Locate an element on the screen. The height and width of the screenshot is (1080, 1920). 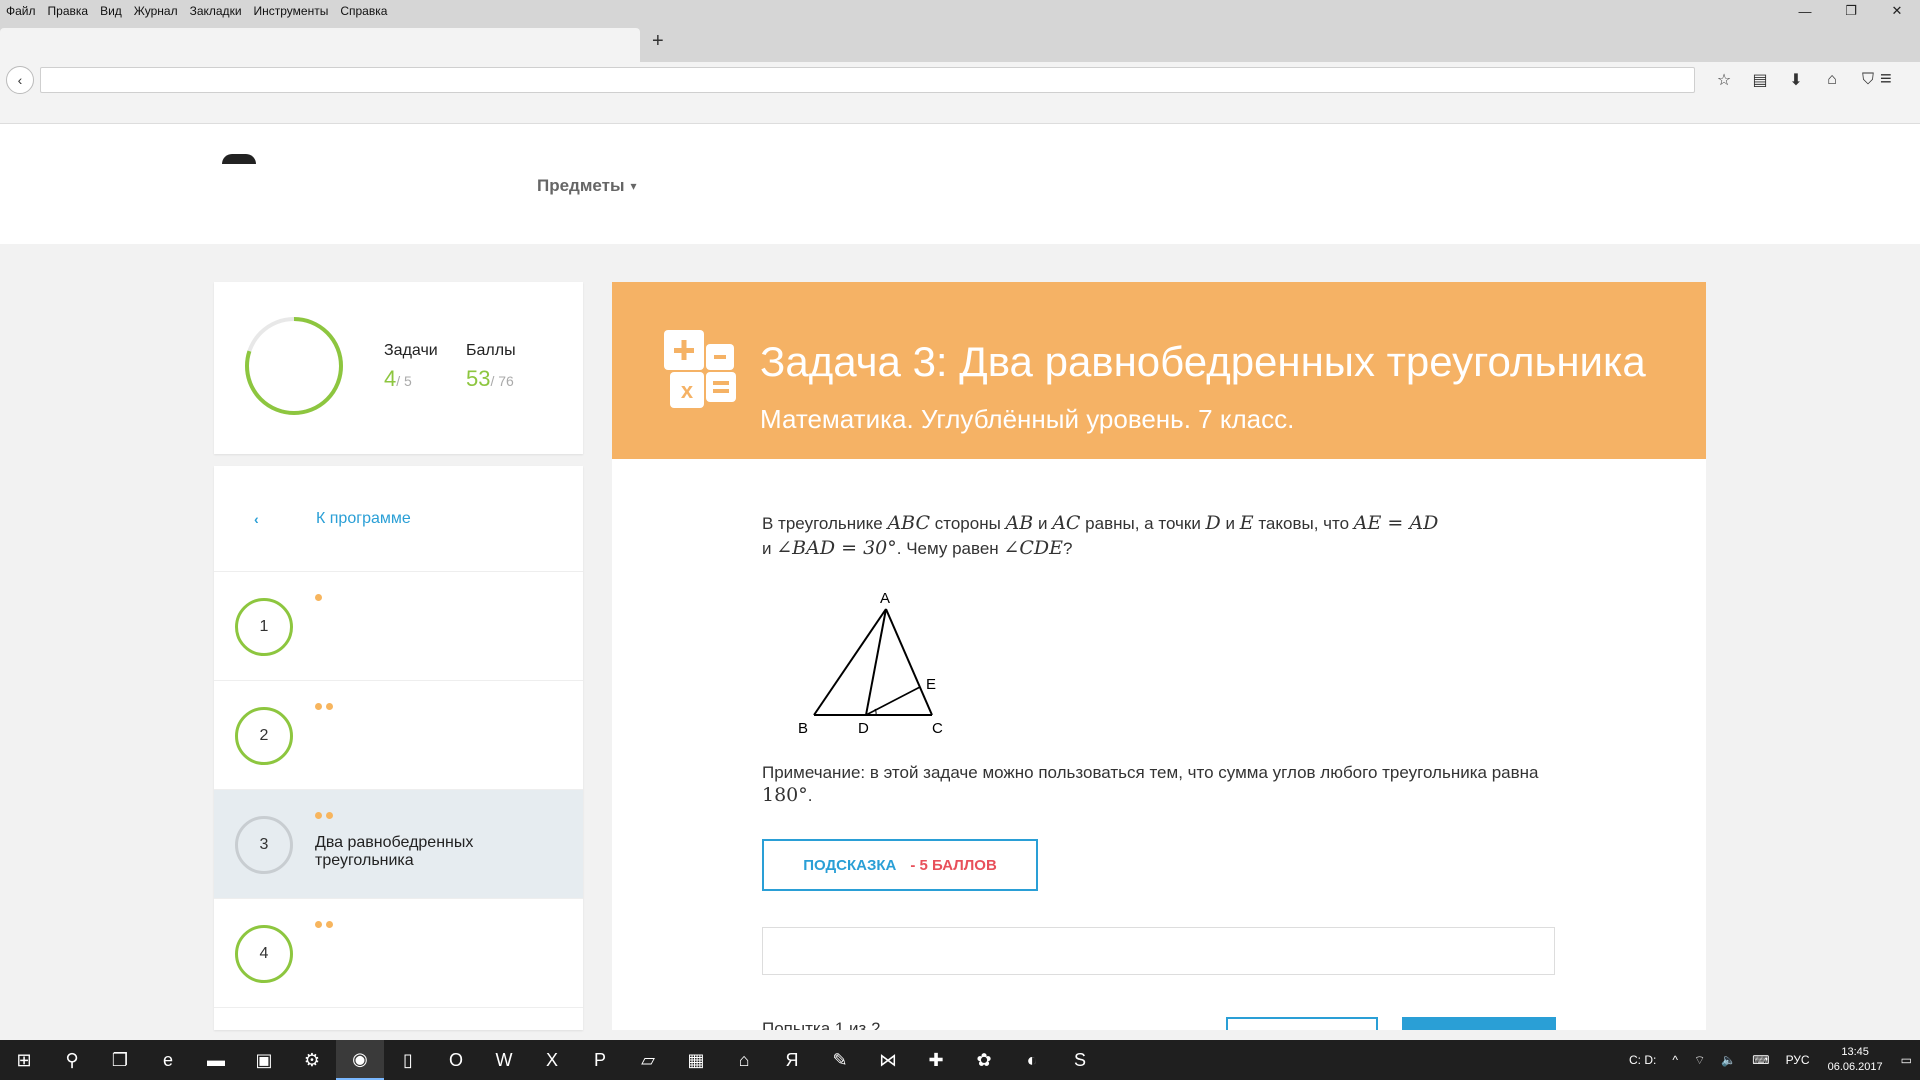
app-icon: ✚ is located at coordinates (936, 1060).